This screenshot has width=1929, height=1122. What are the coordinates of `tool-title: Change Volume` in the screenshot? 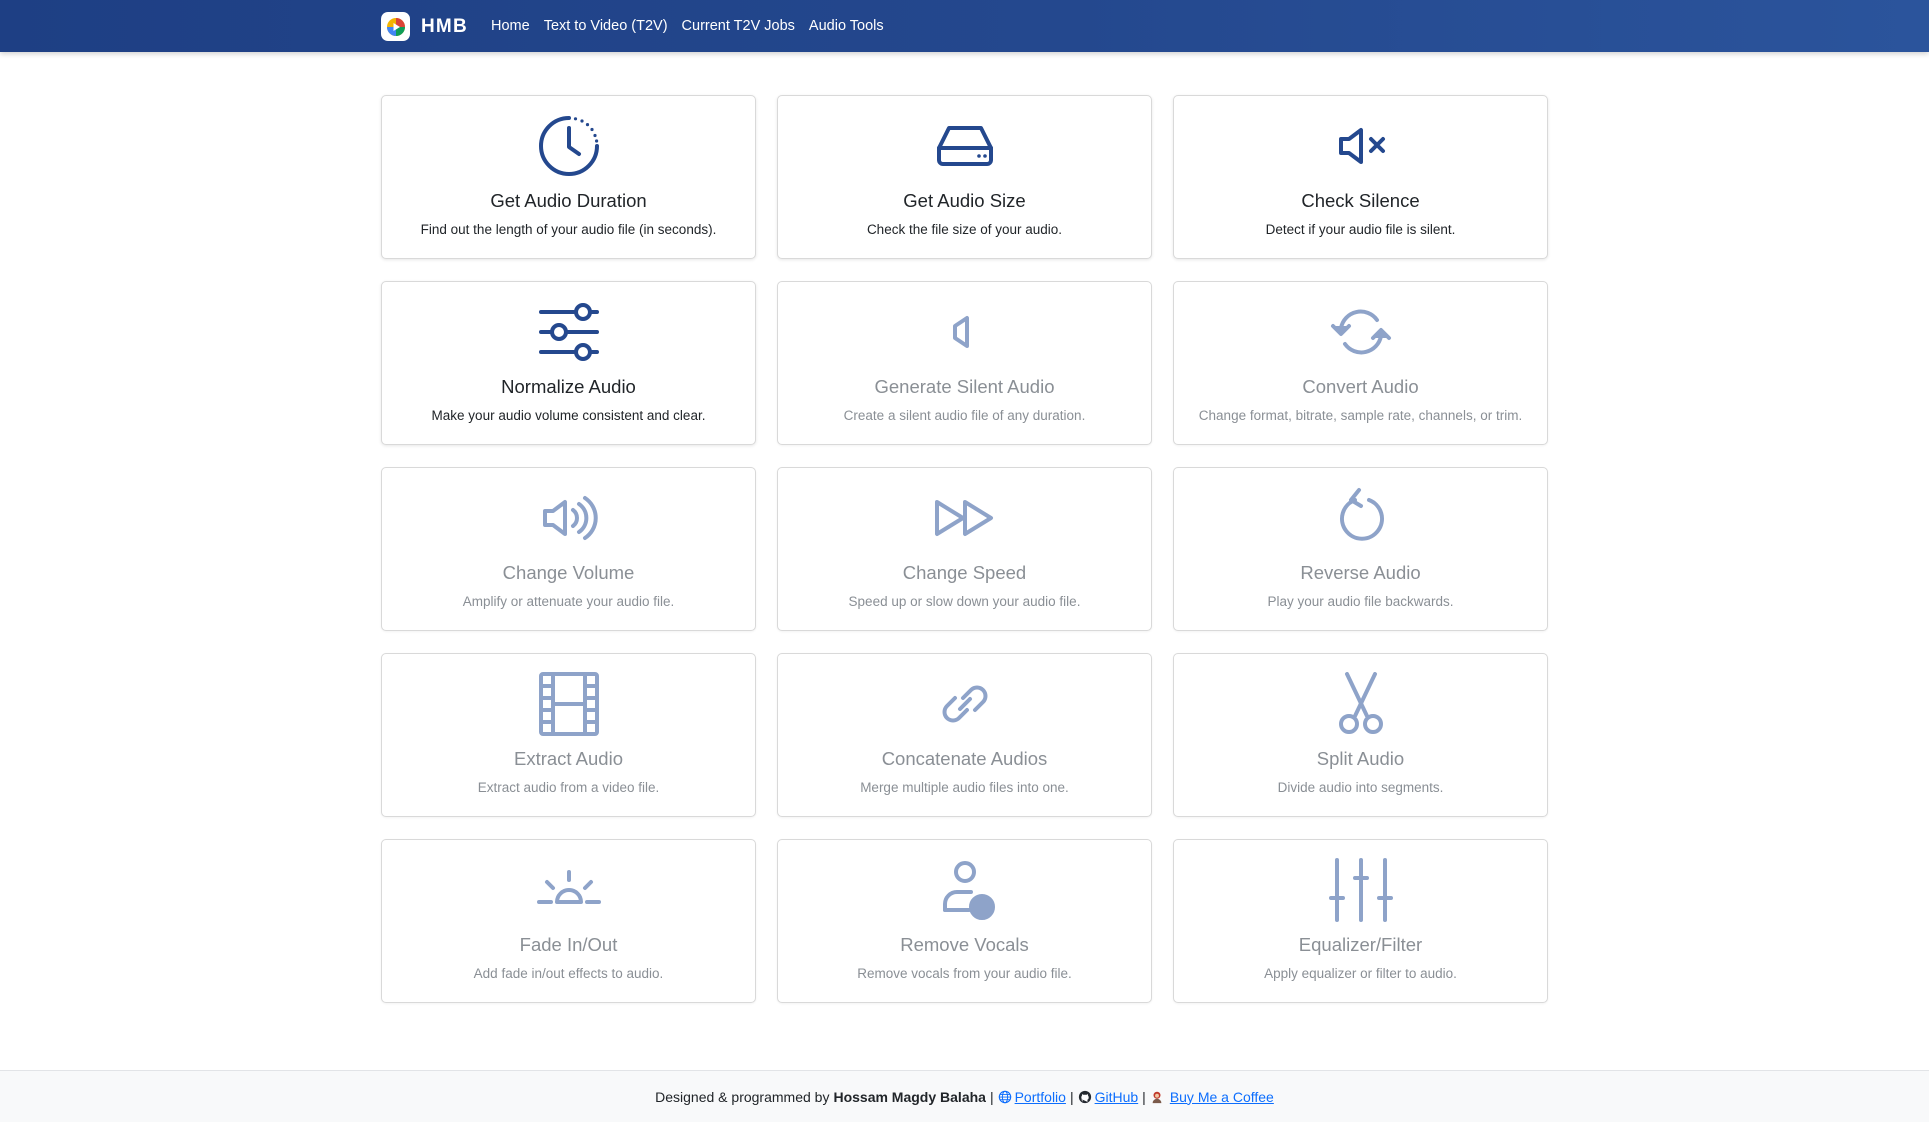 It's located at (568, 572).